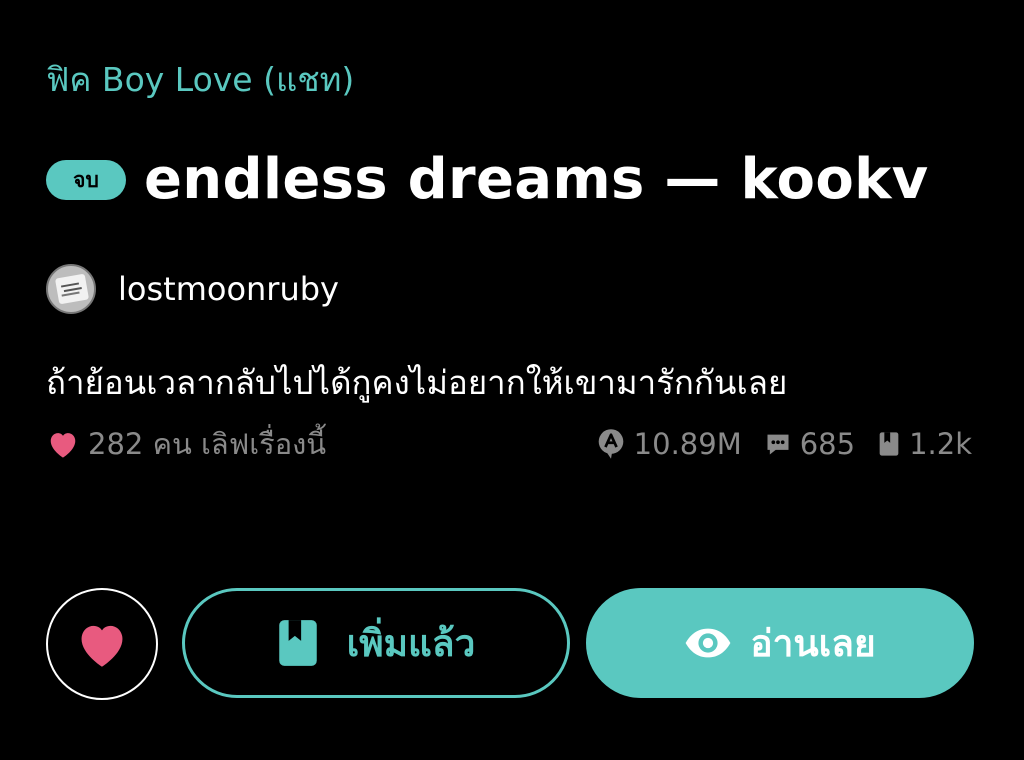 This screenshot has width=1024, height=760. What do you see at coordinates (827, 444) in the screenshot?
I see `comments-count: 685` at bounding box center [827, 444].